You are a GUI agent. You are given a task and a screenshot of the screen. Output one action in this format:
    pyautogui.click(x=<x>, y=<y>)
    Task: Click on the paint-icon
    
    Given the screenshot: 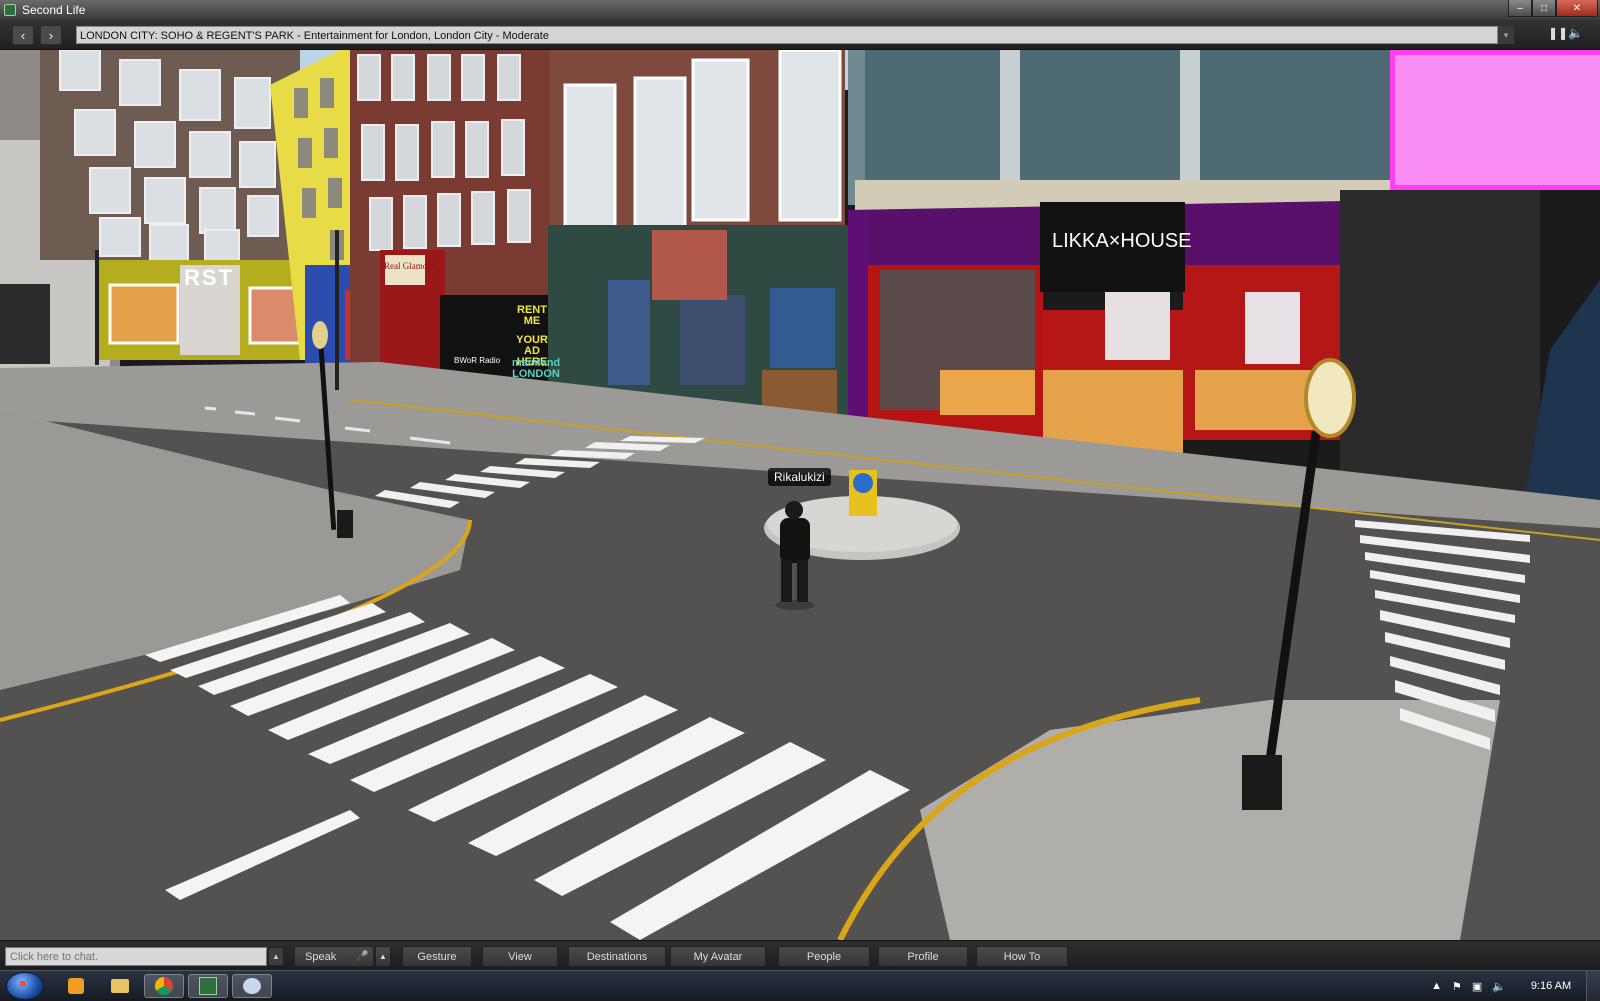 What is the action you would take?
    pyautogui.click(x=252, y=986)
    